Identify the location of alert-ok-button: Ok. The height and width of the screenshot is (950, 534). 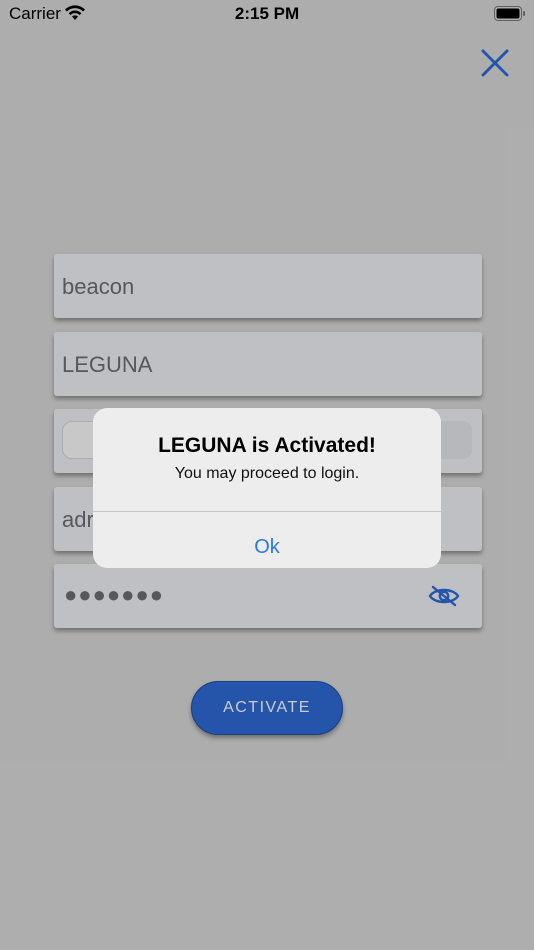
(267, 540).